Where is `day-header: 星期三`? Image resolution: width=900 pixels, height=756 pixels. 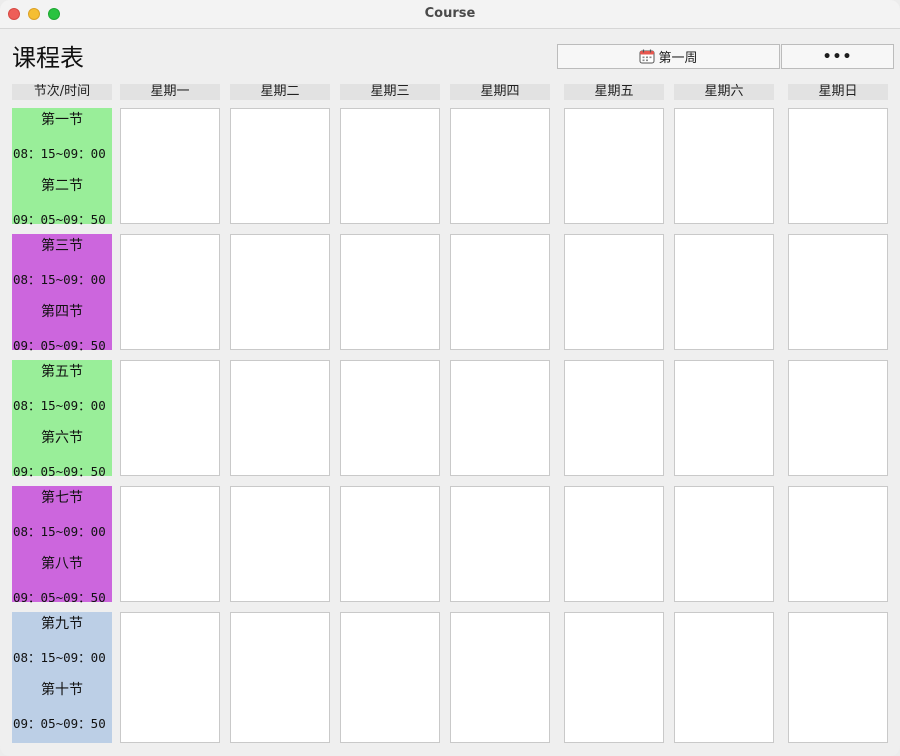
day-header: 星期三 is located at coordinates (390, 92).